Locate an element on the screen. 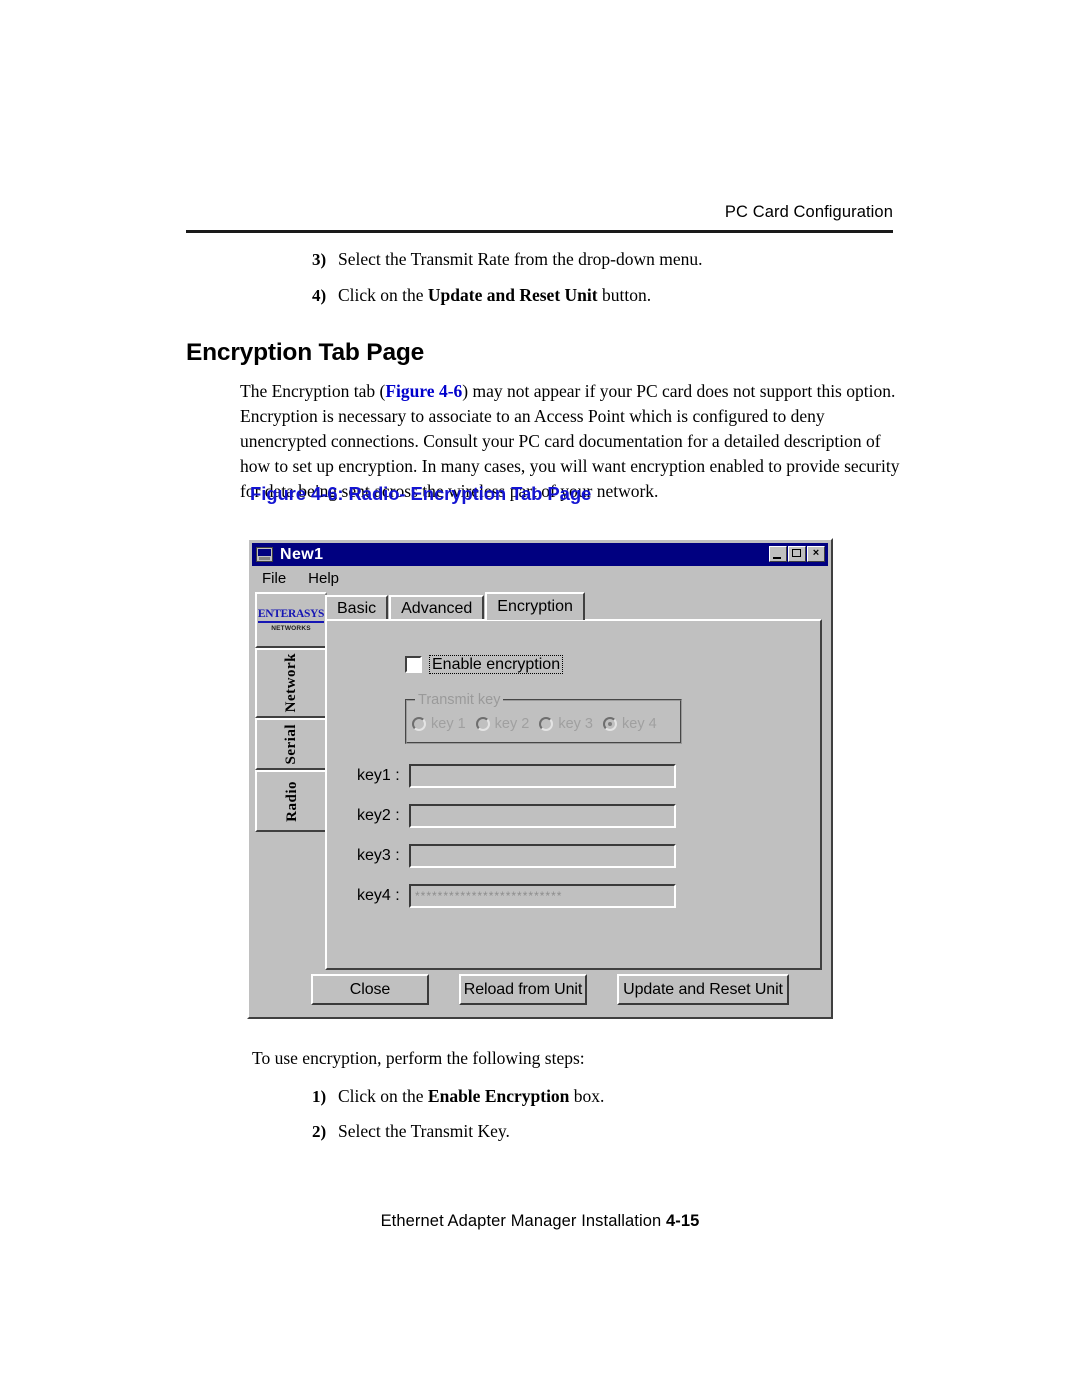 The image size is (1080, 1397). tab-advanced: Advanced is located at coordinates (437, 607).